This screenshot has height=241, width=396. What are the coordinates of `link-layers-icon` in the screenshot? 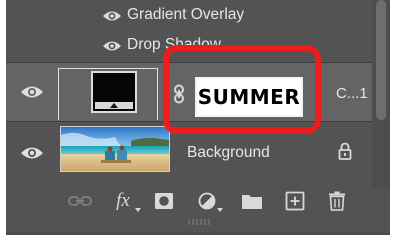 It's located at (80, 201).